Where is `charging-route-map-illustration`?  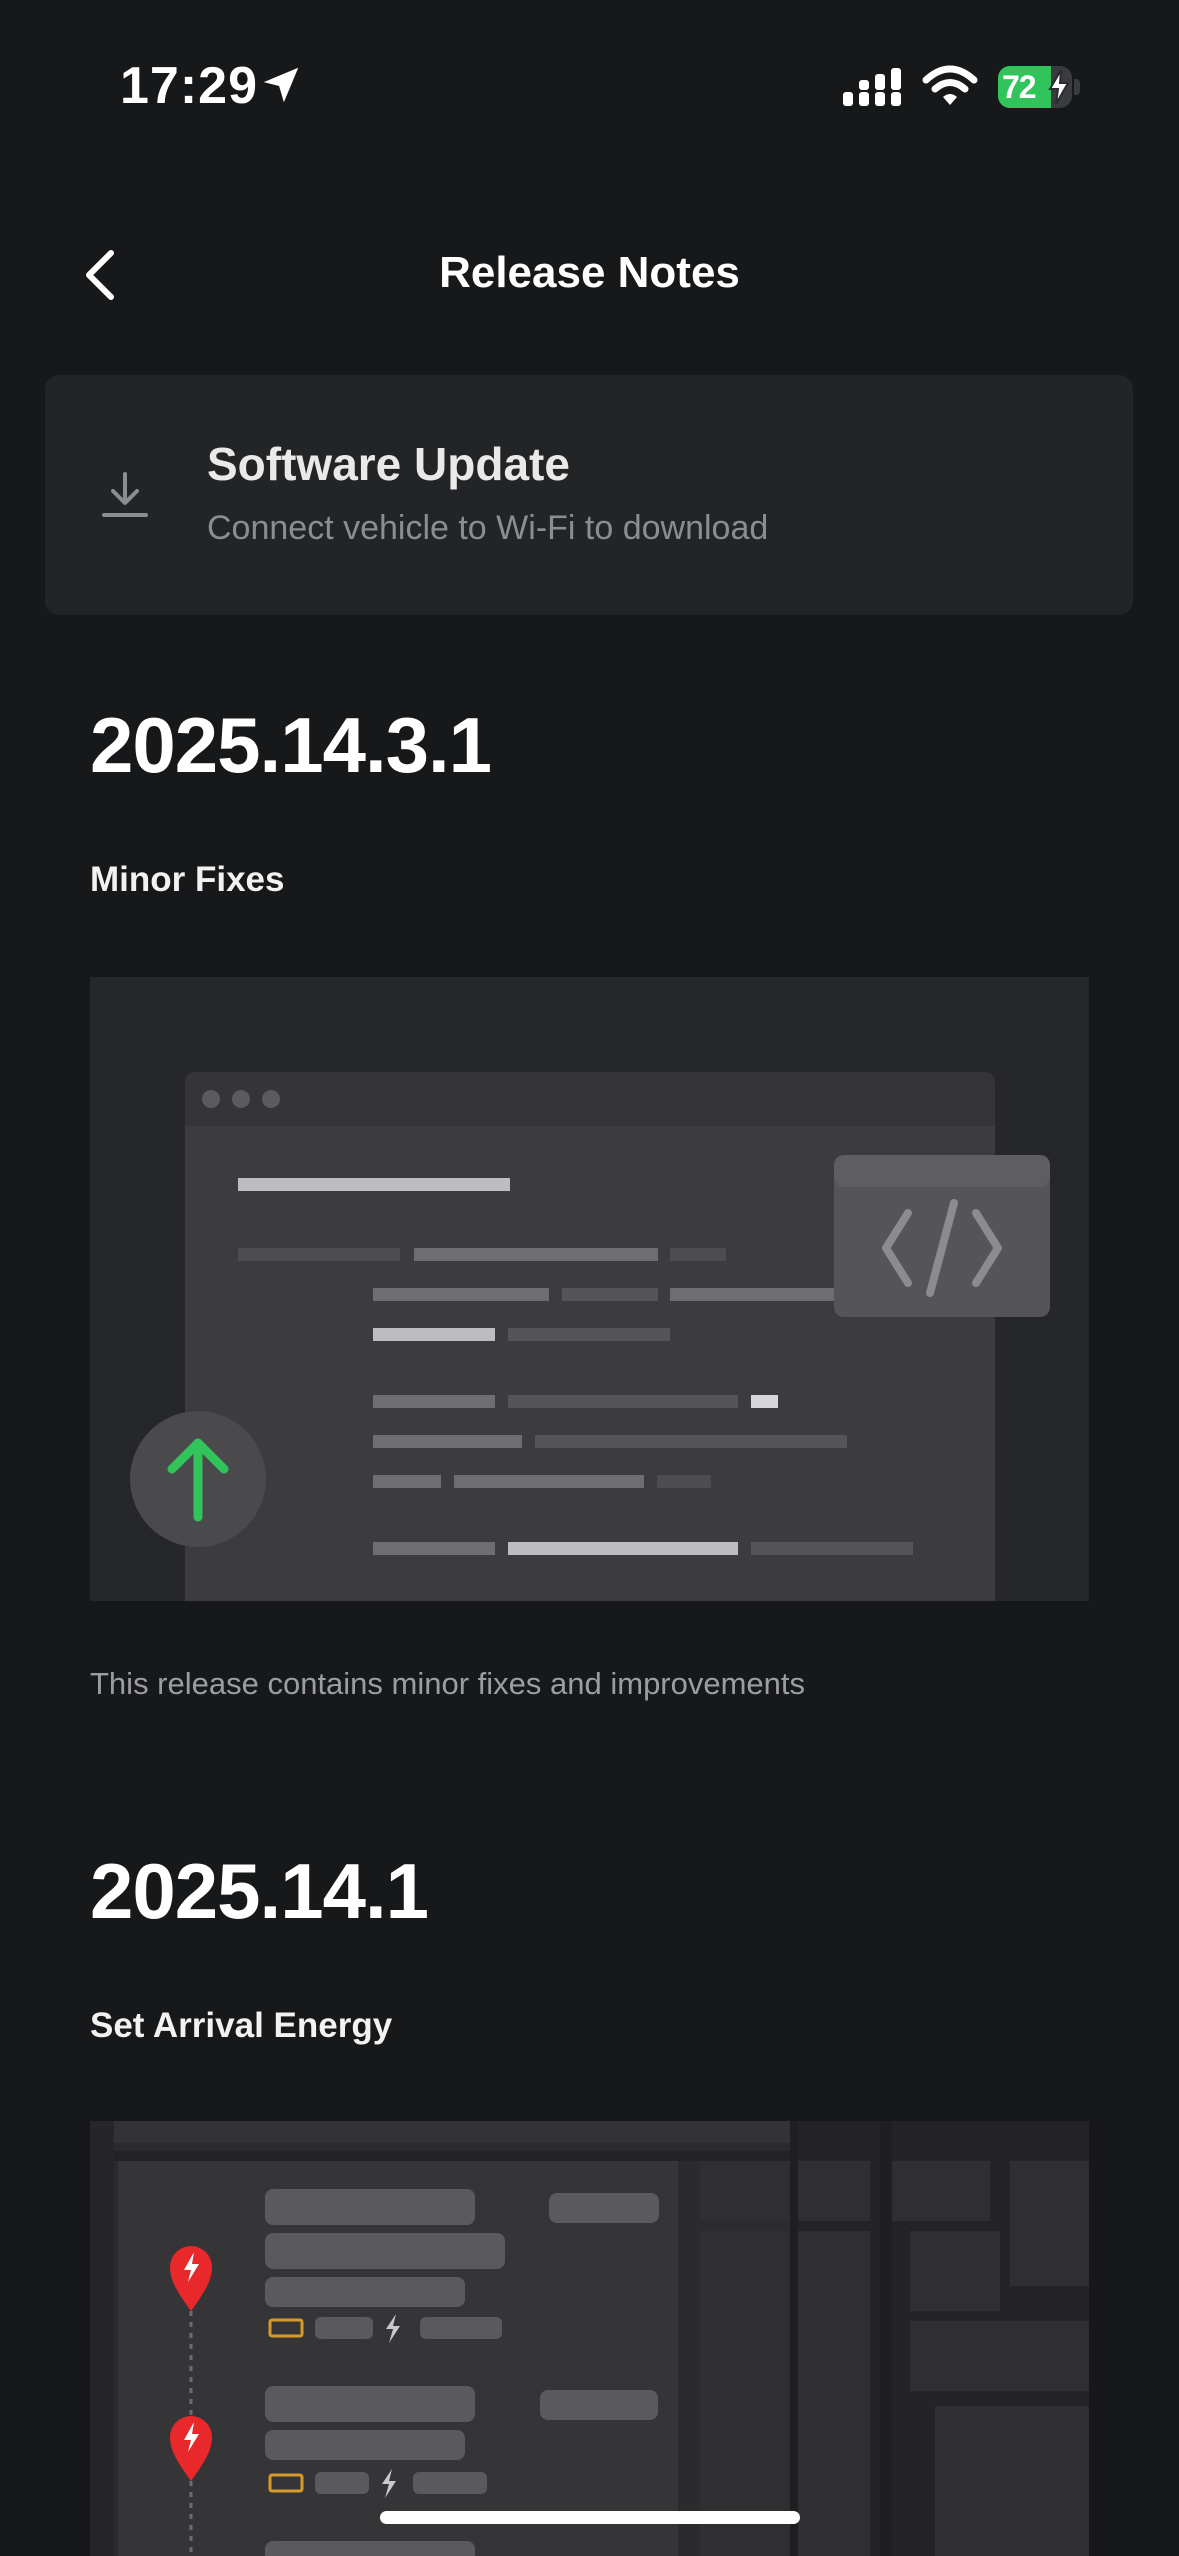
charging-route-map-illustration is located at coordinates (589, 2338).